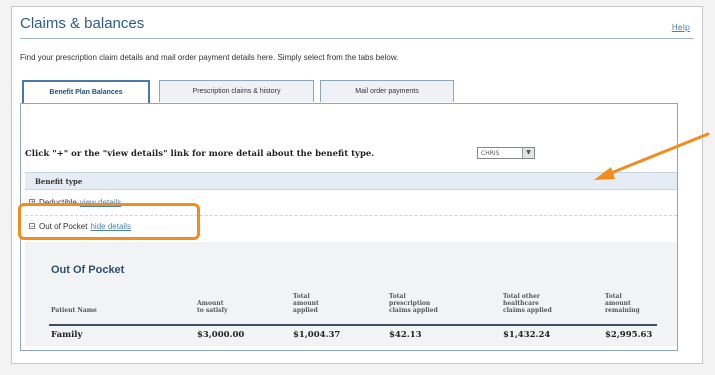 Image resolution: width=715 pixels, height=375 pixels. What do you see at coordinates (82, 23) in the screenshot?
I see `page-title: Claims & balances` at bounding box center [82, 23].